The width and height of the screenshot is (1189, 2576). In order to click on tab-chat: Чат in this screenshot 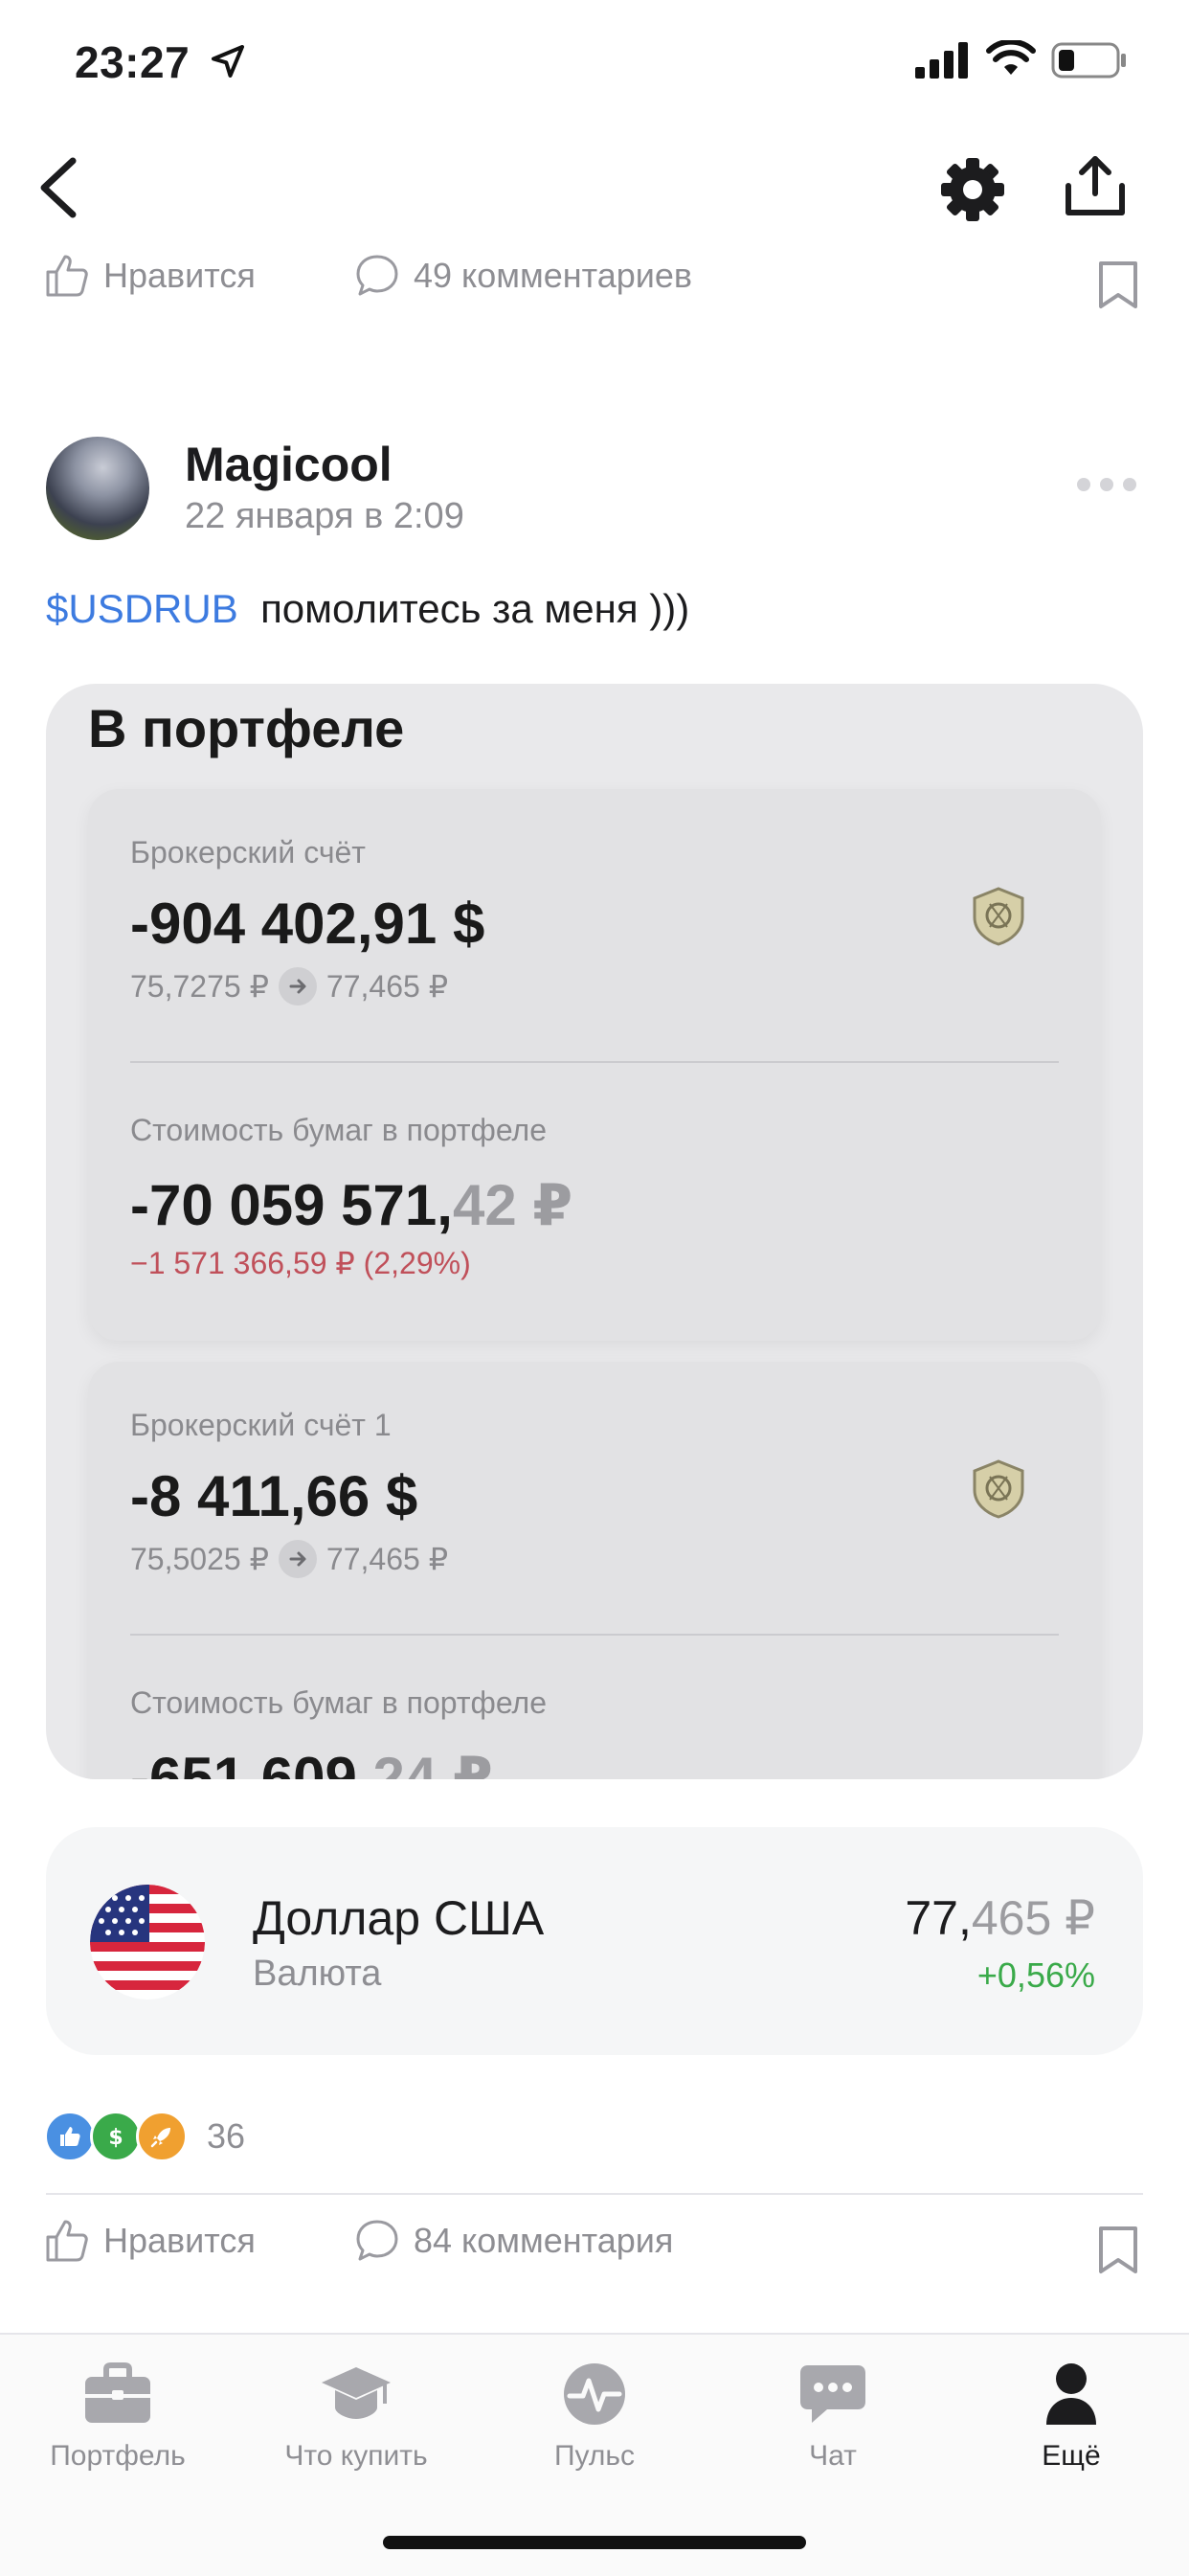, I will do `click(833, 2415)`.